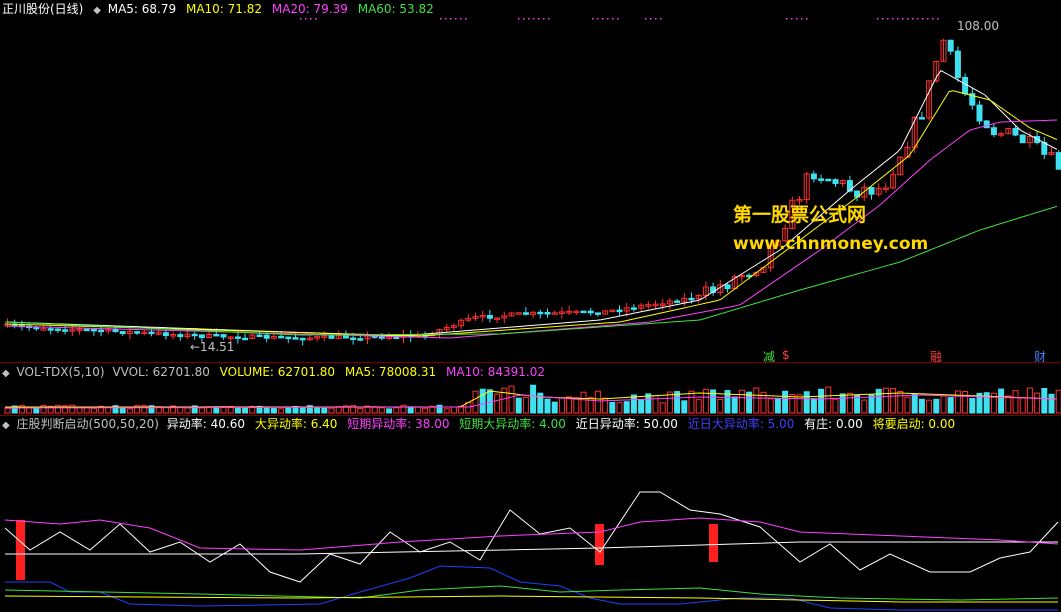 Image resolution: width=1061 pixels, height=612 pixels. What do you see at coordinates (398, 424) in the screenshot?
I see `indicator-value: 短期异动率: 38.00` at bounding box center [398, 424].